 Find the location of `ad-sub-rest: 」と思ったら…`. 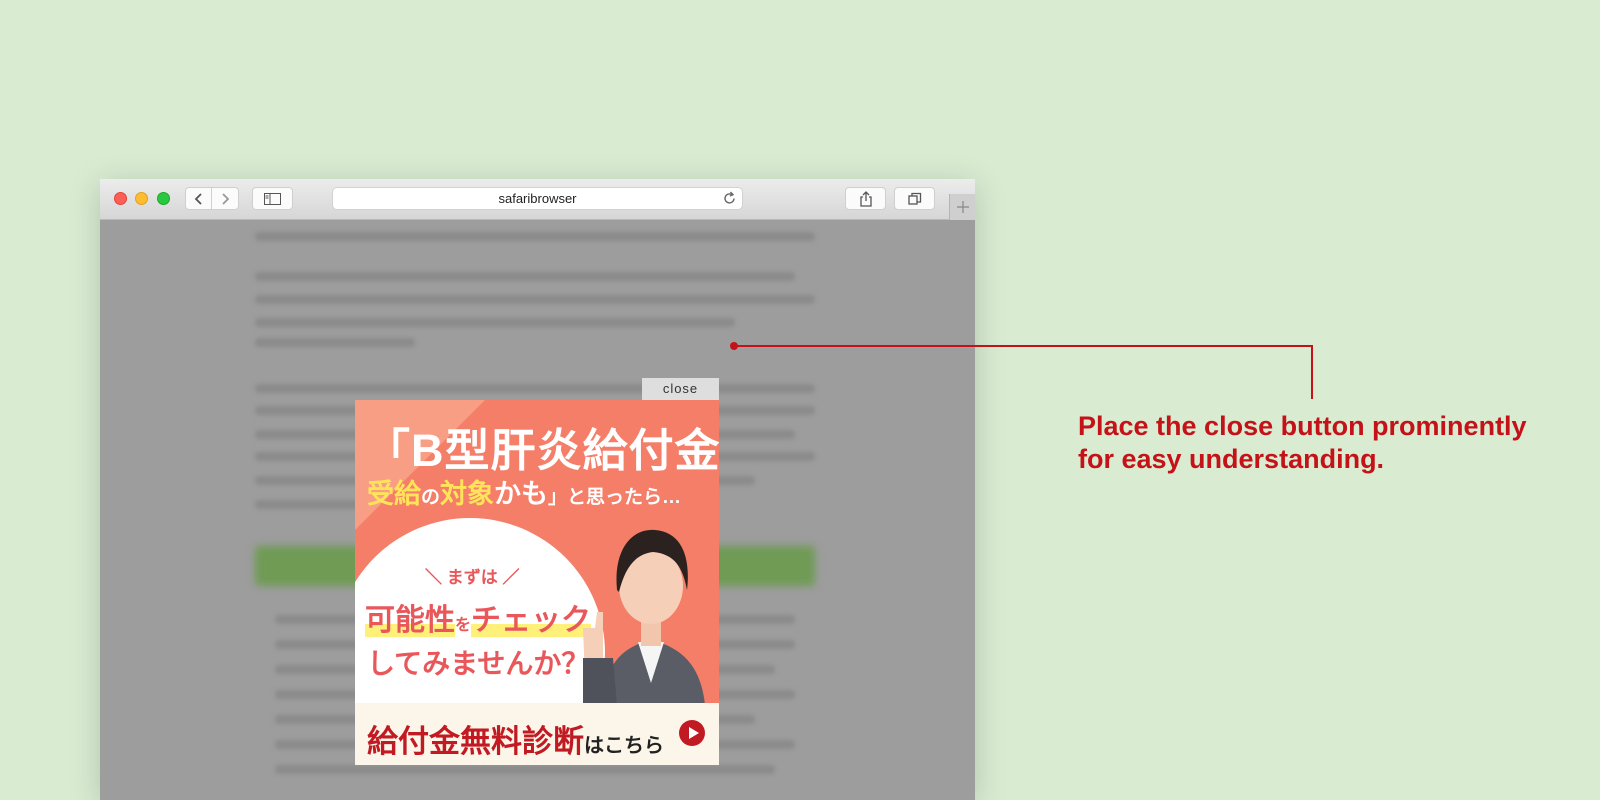

ad-sub-rest: 」と思ったら… is located at coordinates (615, 497).